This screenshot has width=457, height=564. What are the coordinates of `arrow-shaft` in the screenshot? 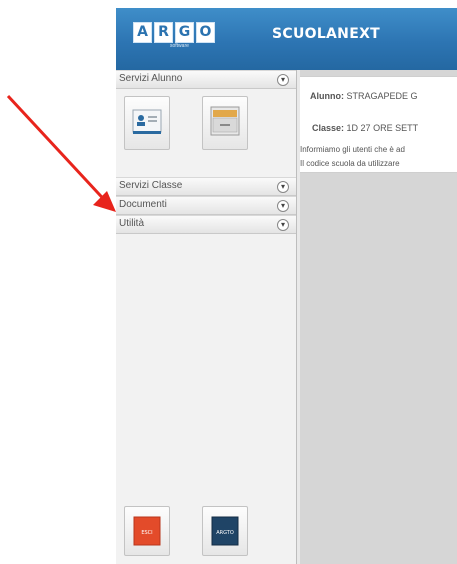 It's located at (59, 151).